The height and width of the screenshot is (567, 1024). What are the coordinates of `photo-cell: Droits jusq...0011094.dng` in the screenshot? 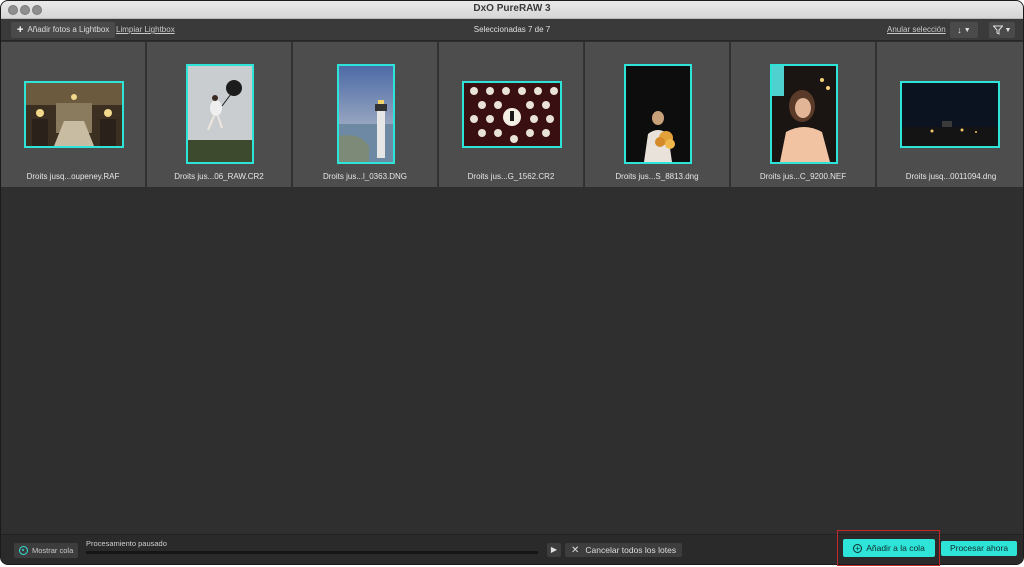 It's located at (950, 114).